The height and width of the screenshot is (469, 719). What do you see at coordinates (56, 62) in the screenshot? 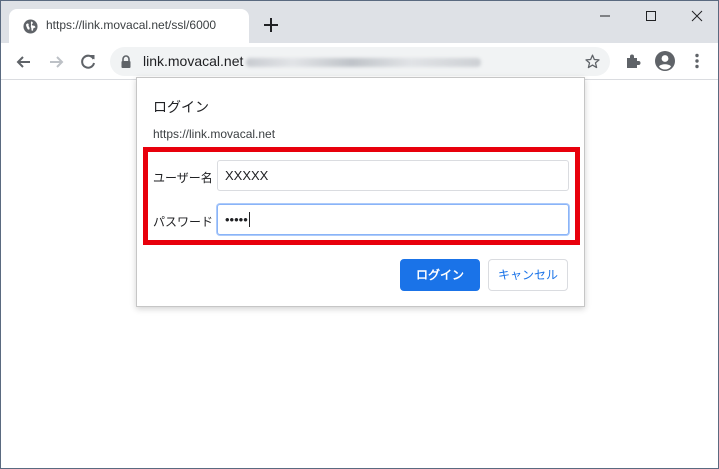
I see `forward-icon` at bounding box center [56, 62].